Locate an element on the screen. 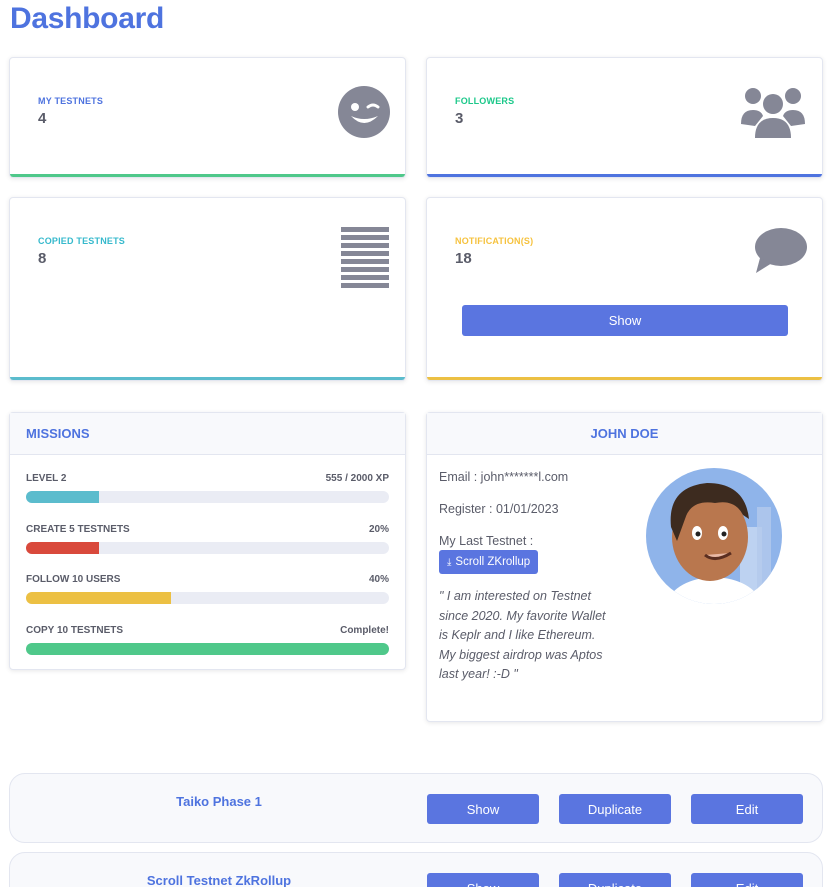 This screenshot has height=887, width=835. mission-label: LEVEL 2 is located at coordinates (46, 478).